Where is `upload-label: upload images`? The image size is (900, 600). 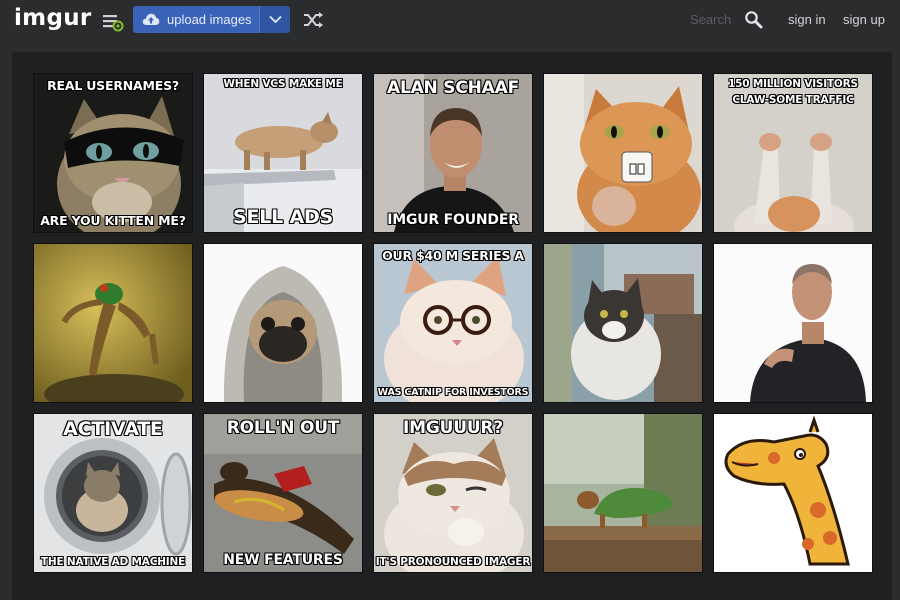
upload-label: upload images is located at coordinates (209, 19).